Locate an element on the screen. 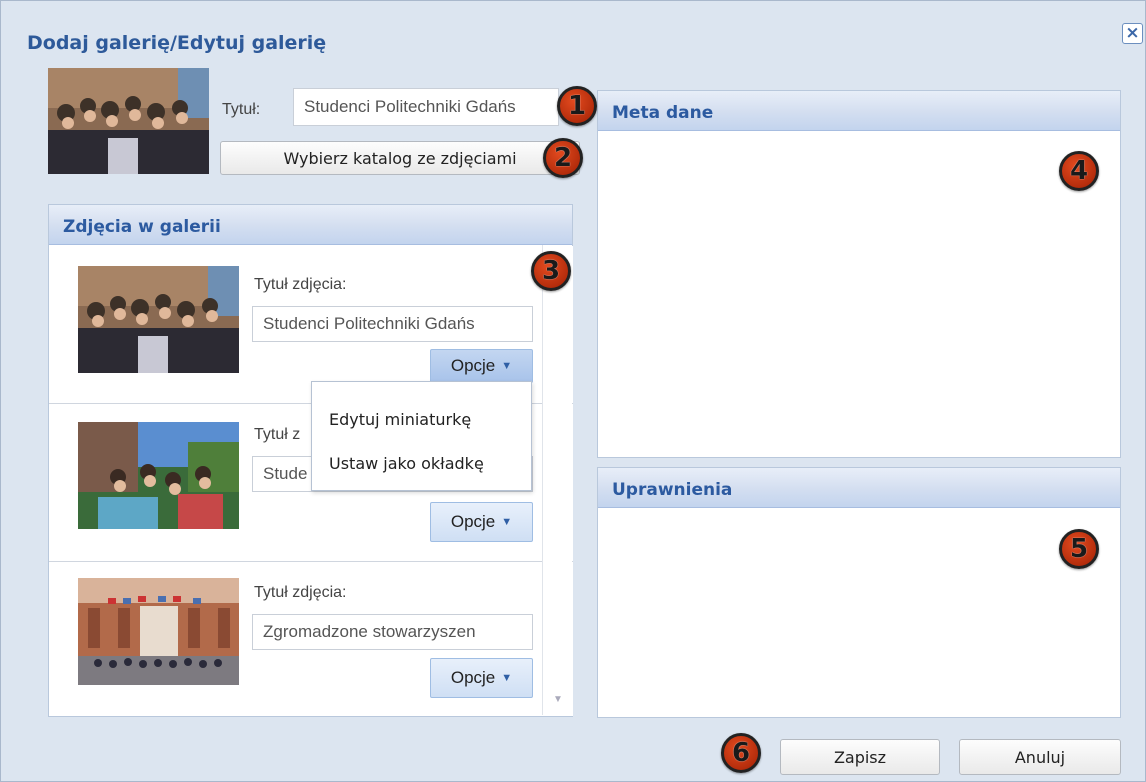  close-icon: × is located at coordinates (1132, 33).